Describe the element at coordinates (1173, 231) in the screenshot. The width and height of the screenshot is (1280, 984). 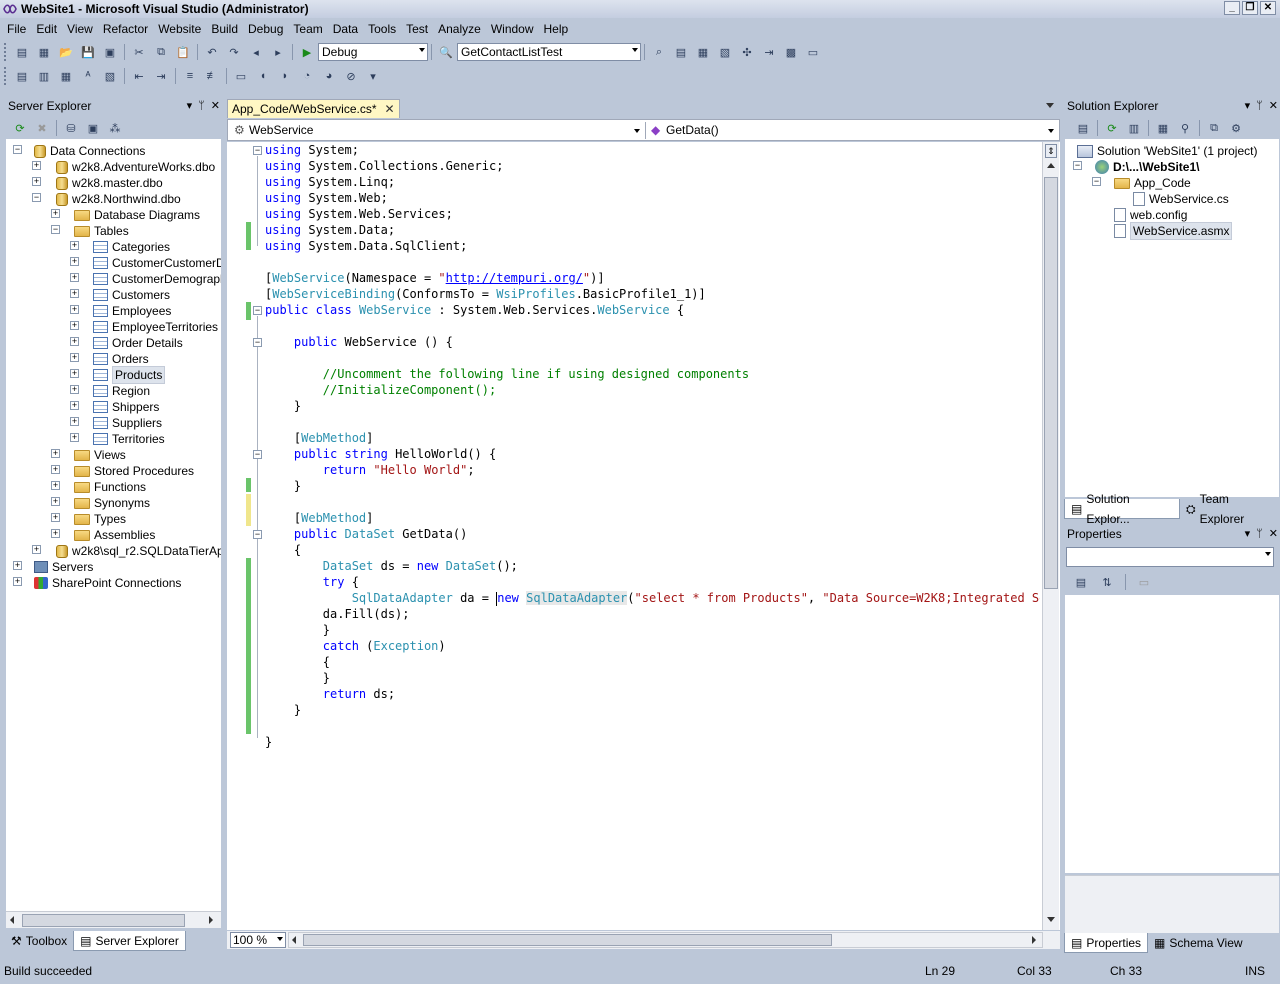
I see `tree-node-file-selected: WebService.asmx` at that location.